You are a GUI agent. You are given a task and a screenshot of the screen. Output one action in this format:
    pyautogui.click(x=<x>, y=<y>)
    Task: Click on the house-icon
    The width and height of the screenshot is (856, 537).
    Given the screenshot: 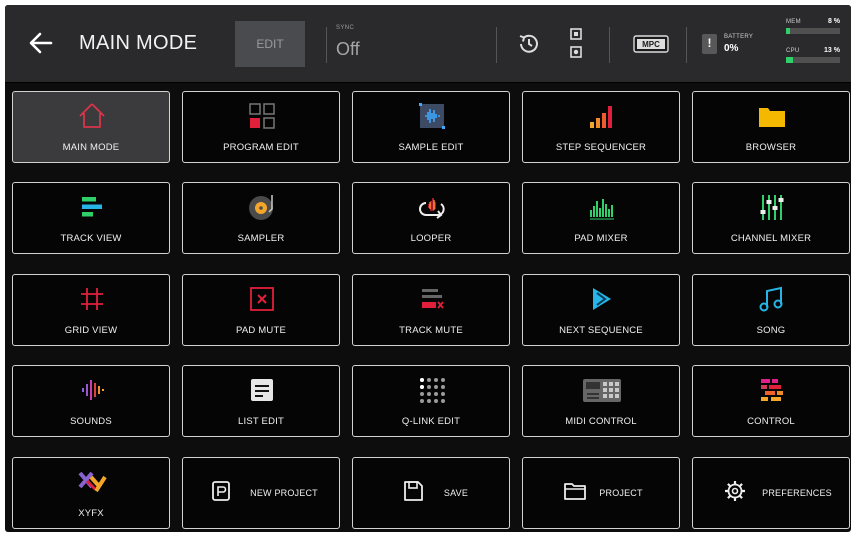 What is the action you would take?
    pyautogui.click(x=92, y=115)
    